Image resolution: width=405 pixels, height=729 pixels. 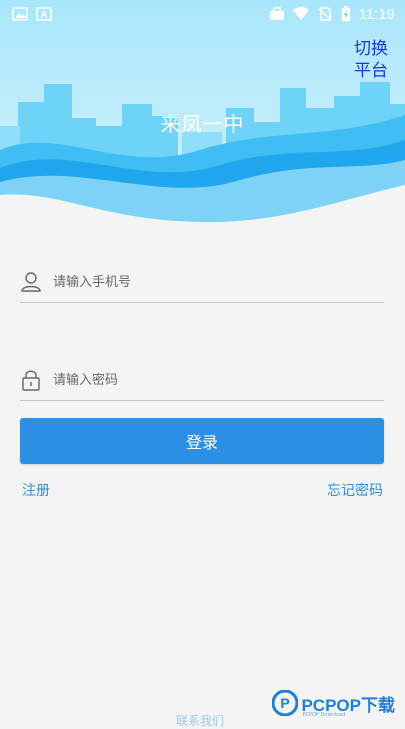 What do you see at coordinates (31, 282) in the screenshot?
I see `user-icon` at bounding box center [31, 282].